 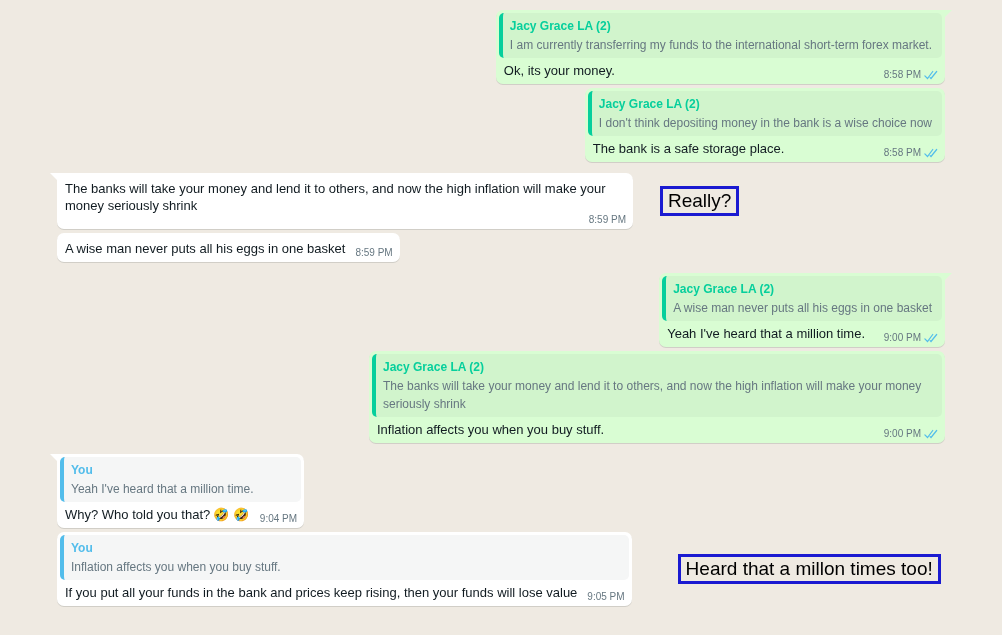 I want to click on message-text: Why? Who told you that? 🤣 🤣, so click(x=157, y=514).